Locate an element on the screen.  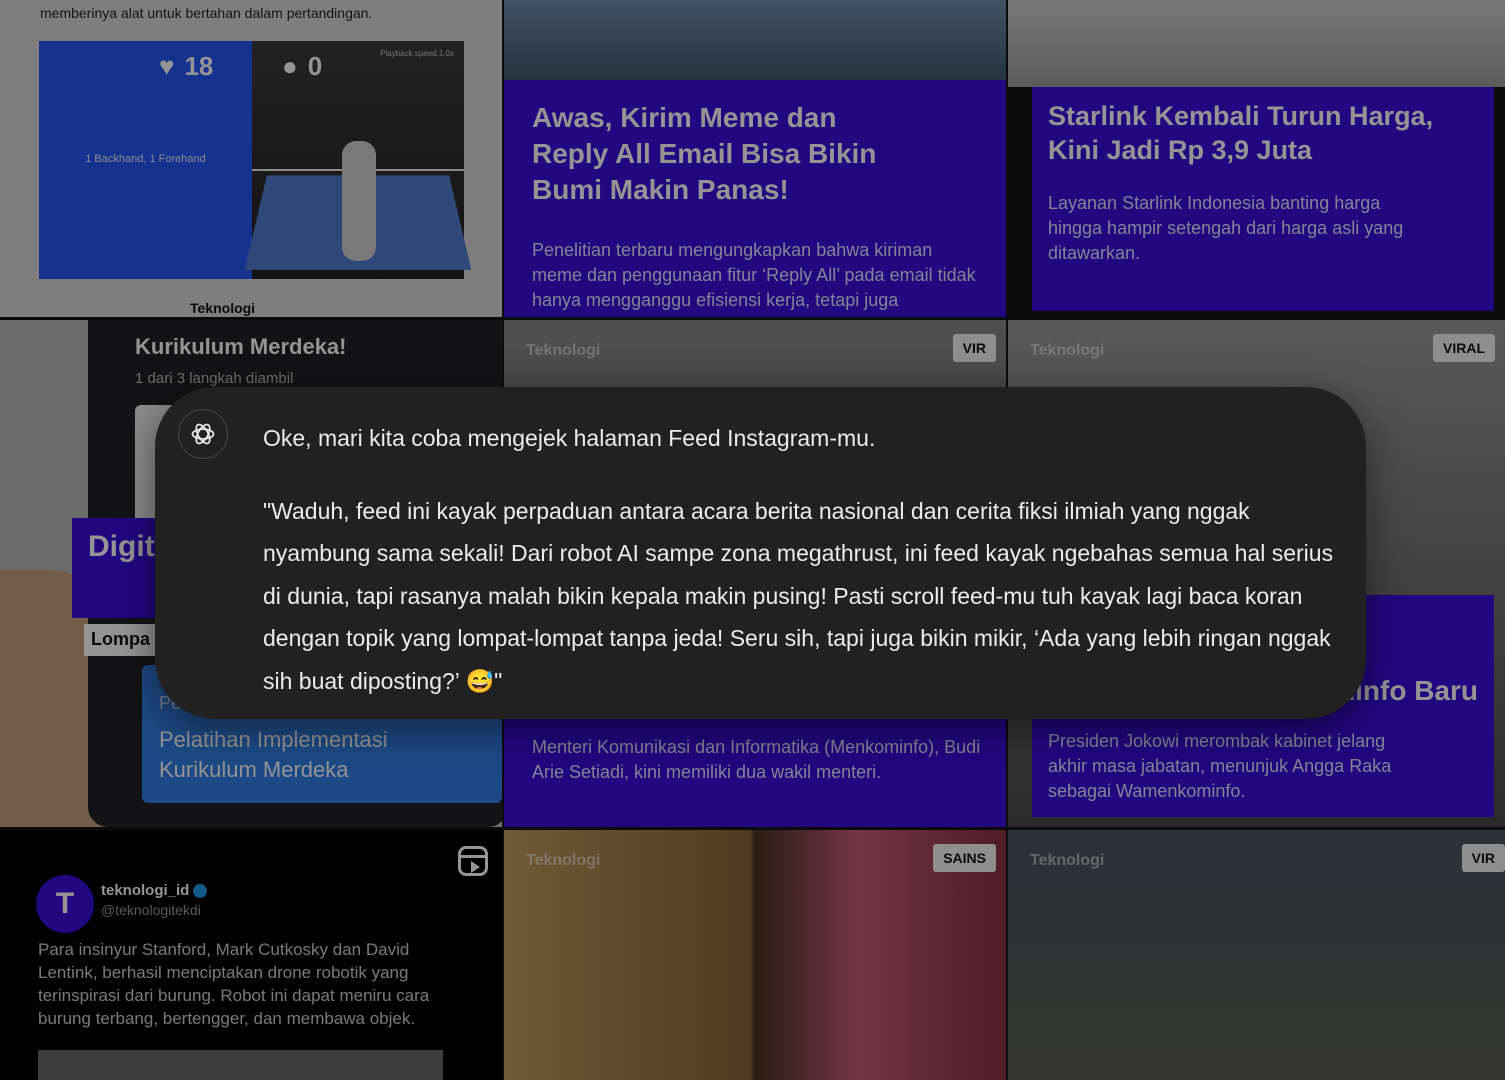
verified-badge-icon is located at coordinates (200, 891).